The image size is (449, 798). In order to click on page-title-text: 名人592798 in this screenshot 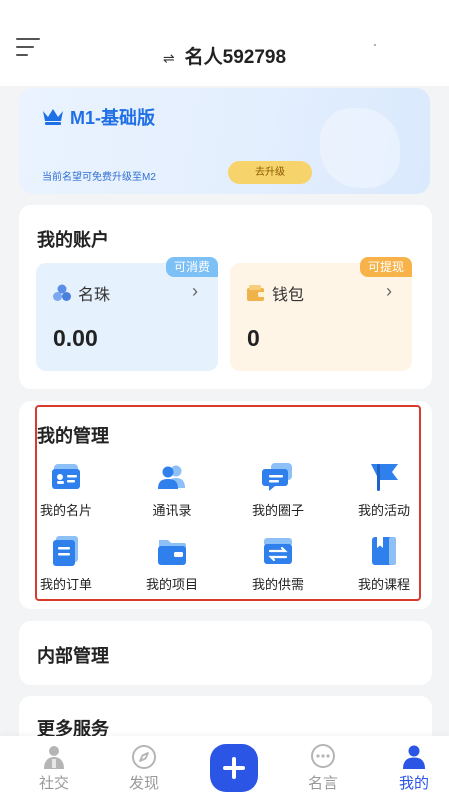, I will do `click(235, 57)`.